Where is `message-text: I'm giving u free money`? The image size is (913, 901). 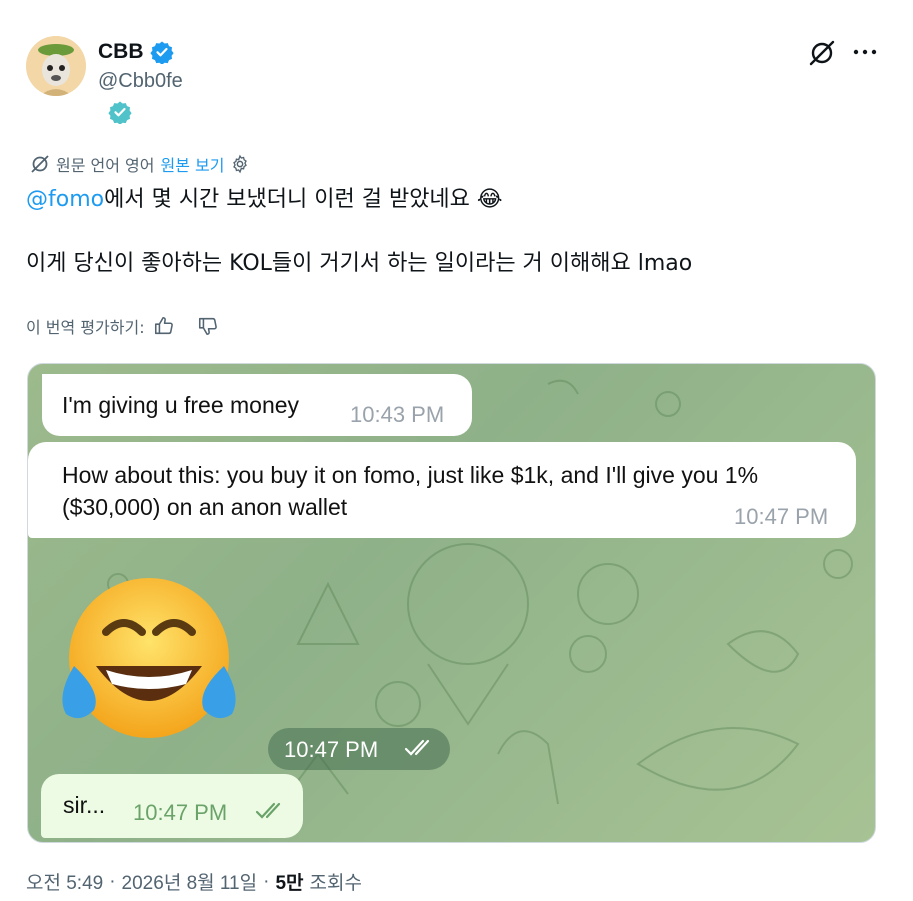
message-text: I'm giving u free money is located at coordinates (181, 405).